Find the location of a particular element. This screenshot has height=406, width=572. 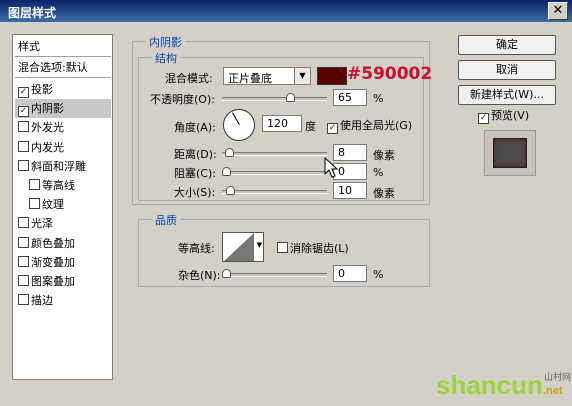

color-hex-readout: #590002 is located at coordinates (390, 74).